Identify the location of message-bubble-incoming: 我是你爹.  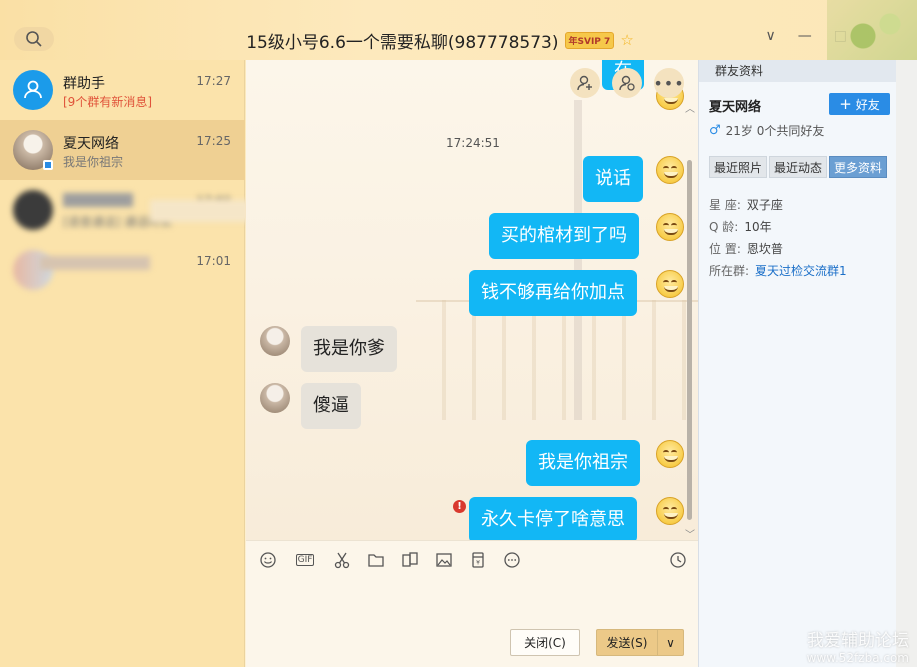
(349, 349).